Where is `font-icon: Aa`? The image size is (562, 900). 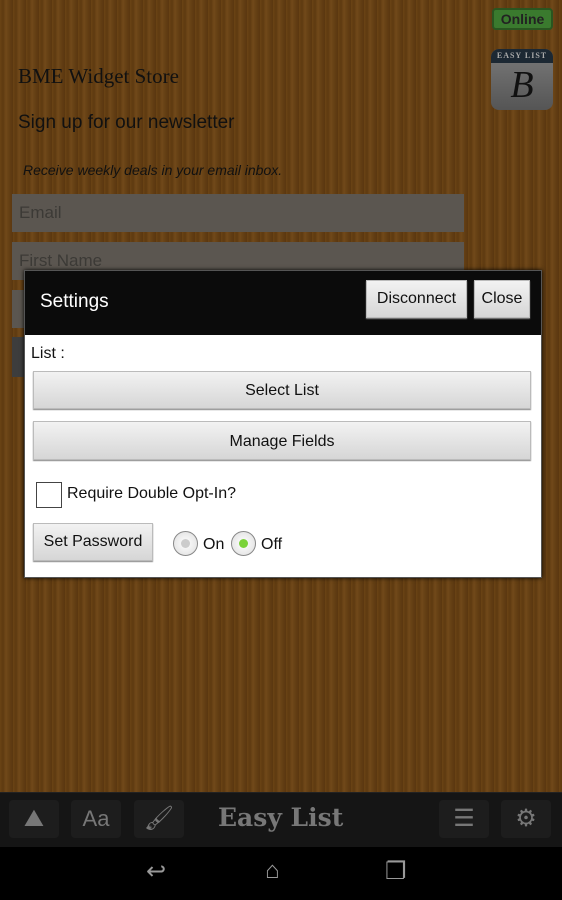
font-icon: Aa is located at coordinates (96, 819).